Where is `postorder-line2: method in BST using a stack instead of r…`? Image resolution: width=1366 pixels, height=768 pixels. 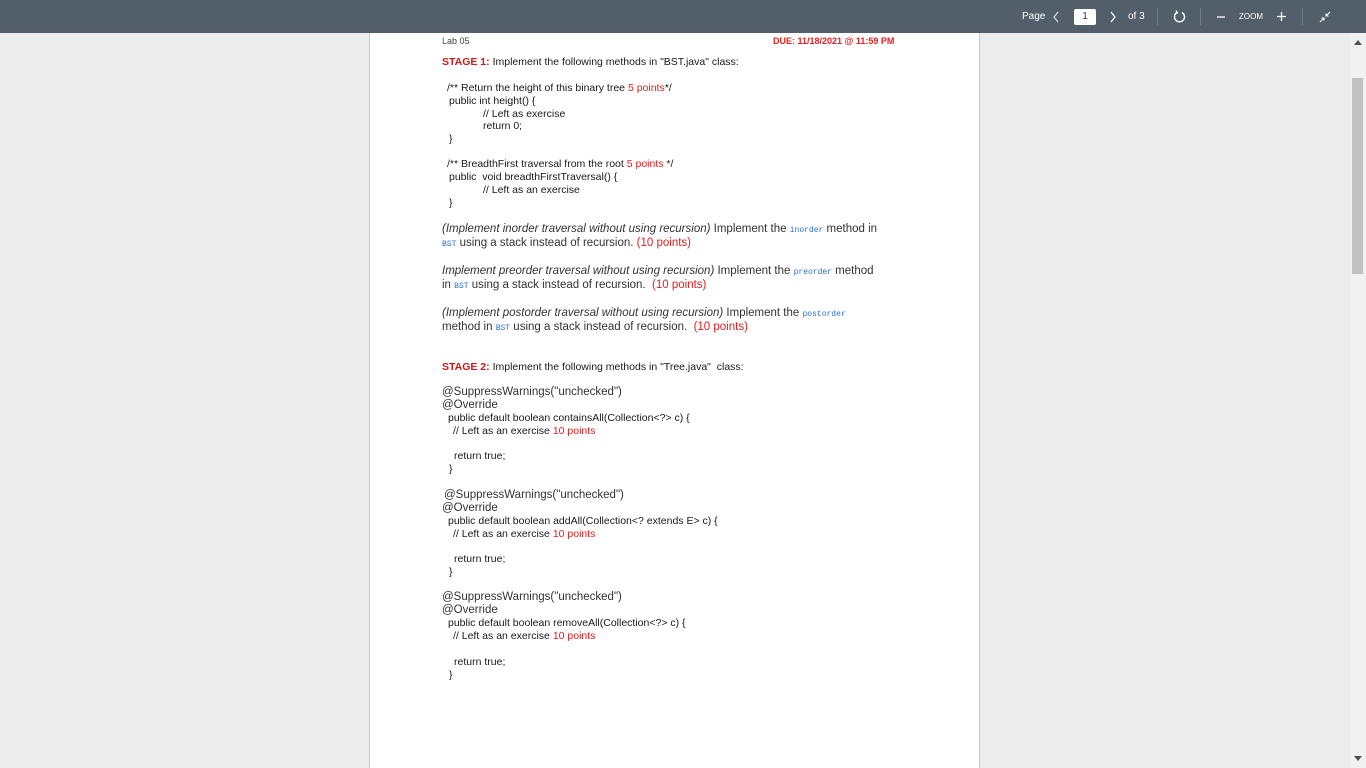
postorder-line2: method in BST using a stack instead of r… is located at coordinates (595, 328).